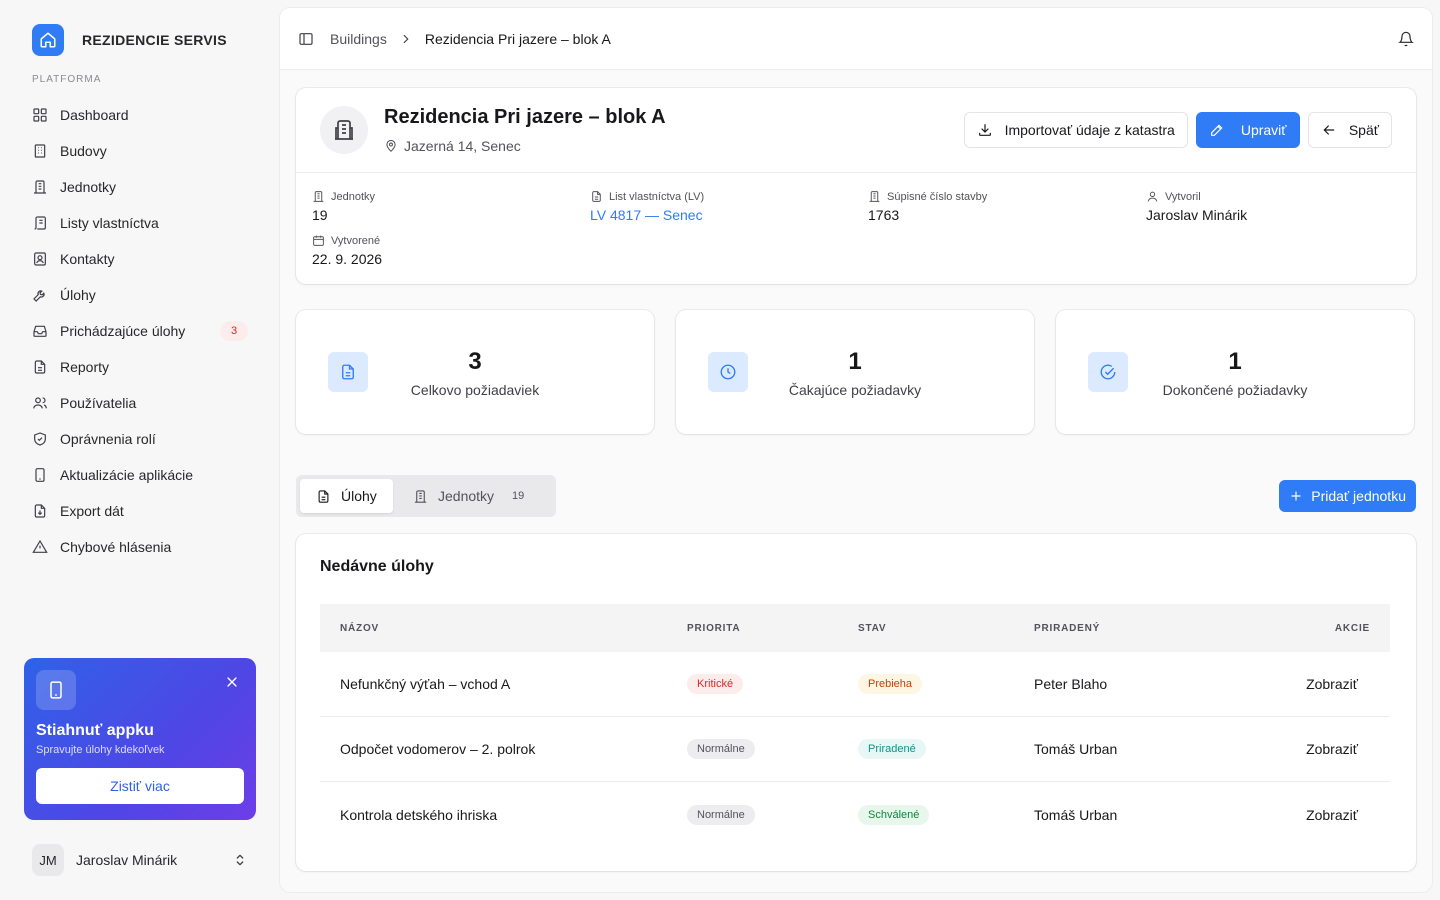 The height and width of the screenshot is (900, 1440). What do you see at coordinates (78, 295) in the screenshot?
I see `sidebar-item-label: Úlohy` at bounding box center [78, 295].